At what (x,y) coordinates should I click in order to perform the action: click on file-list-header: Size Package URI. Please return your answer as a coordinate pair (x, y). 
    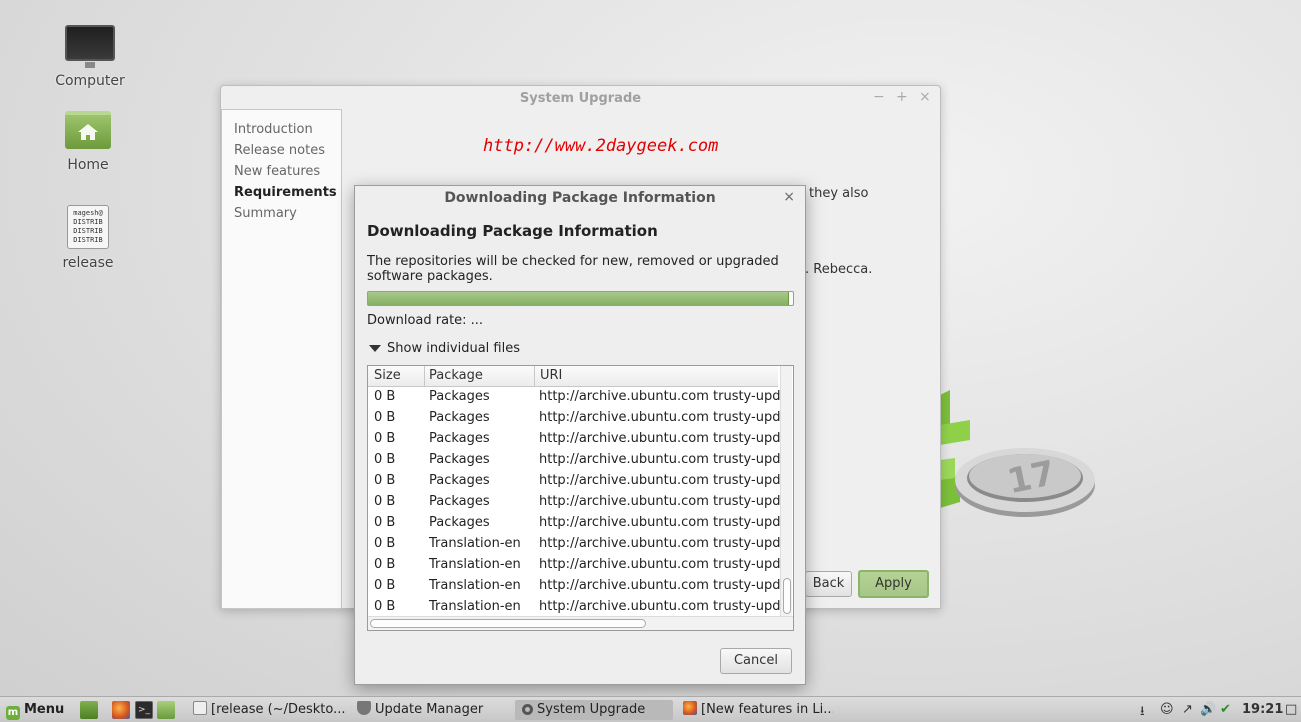
    Looking at the image, I should click on (573, 376).